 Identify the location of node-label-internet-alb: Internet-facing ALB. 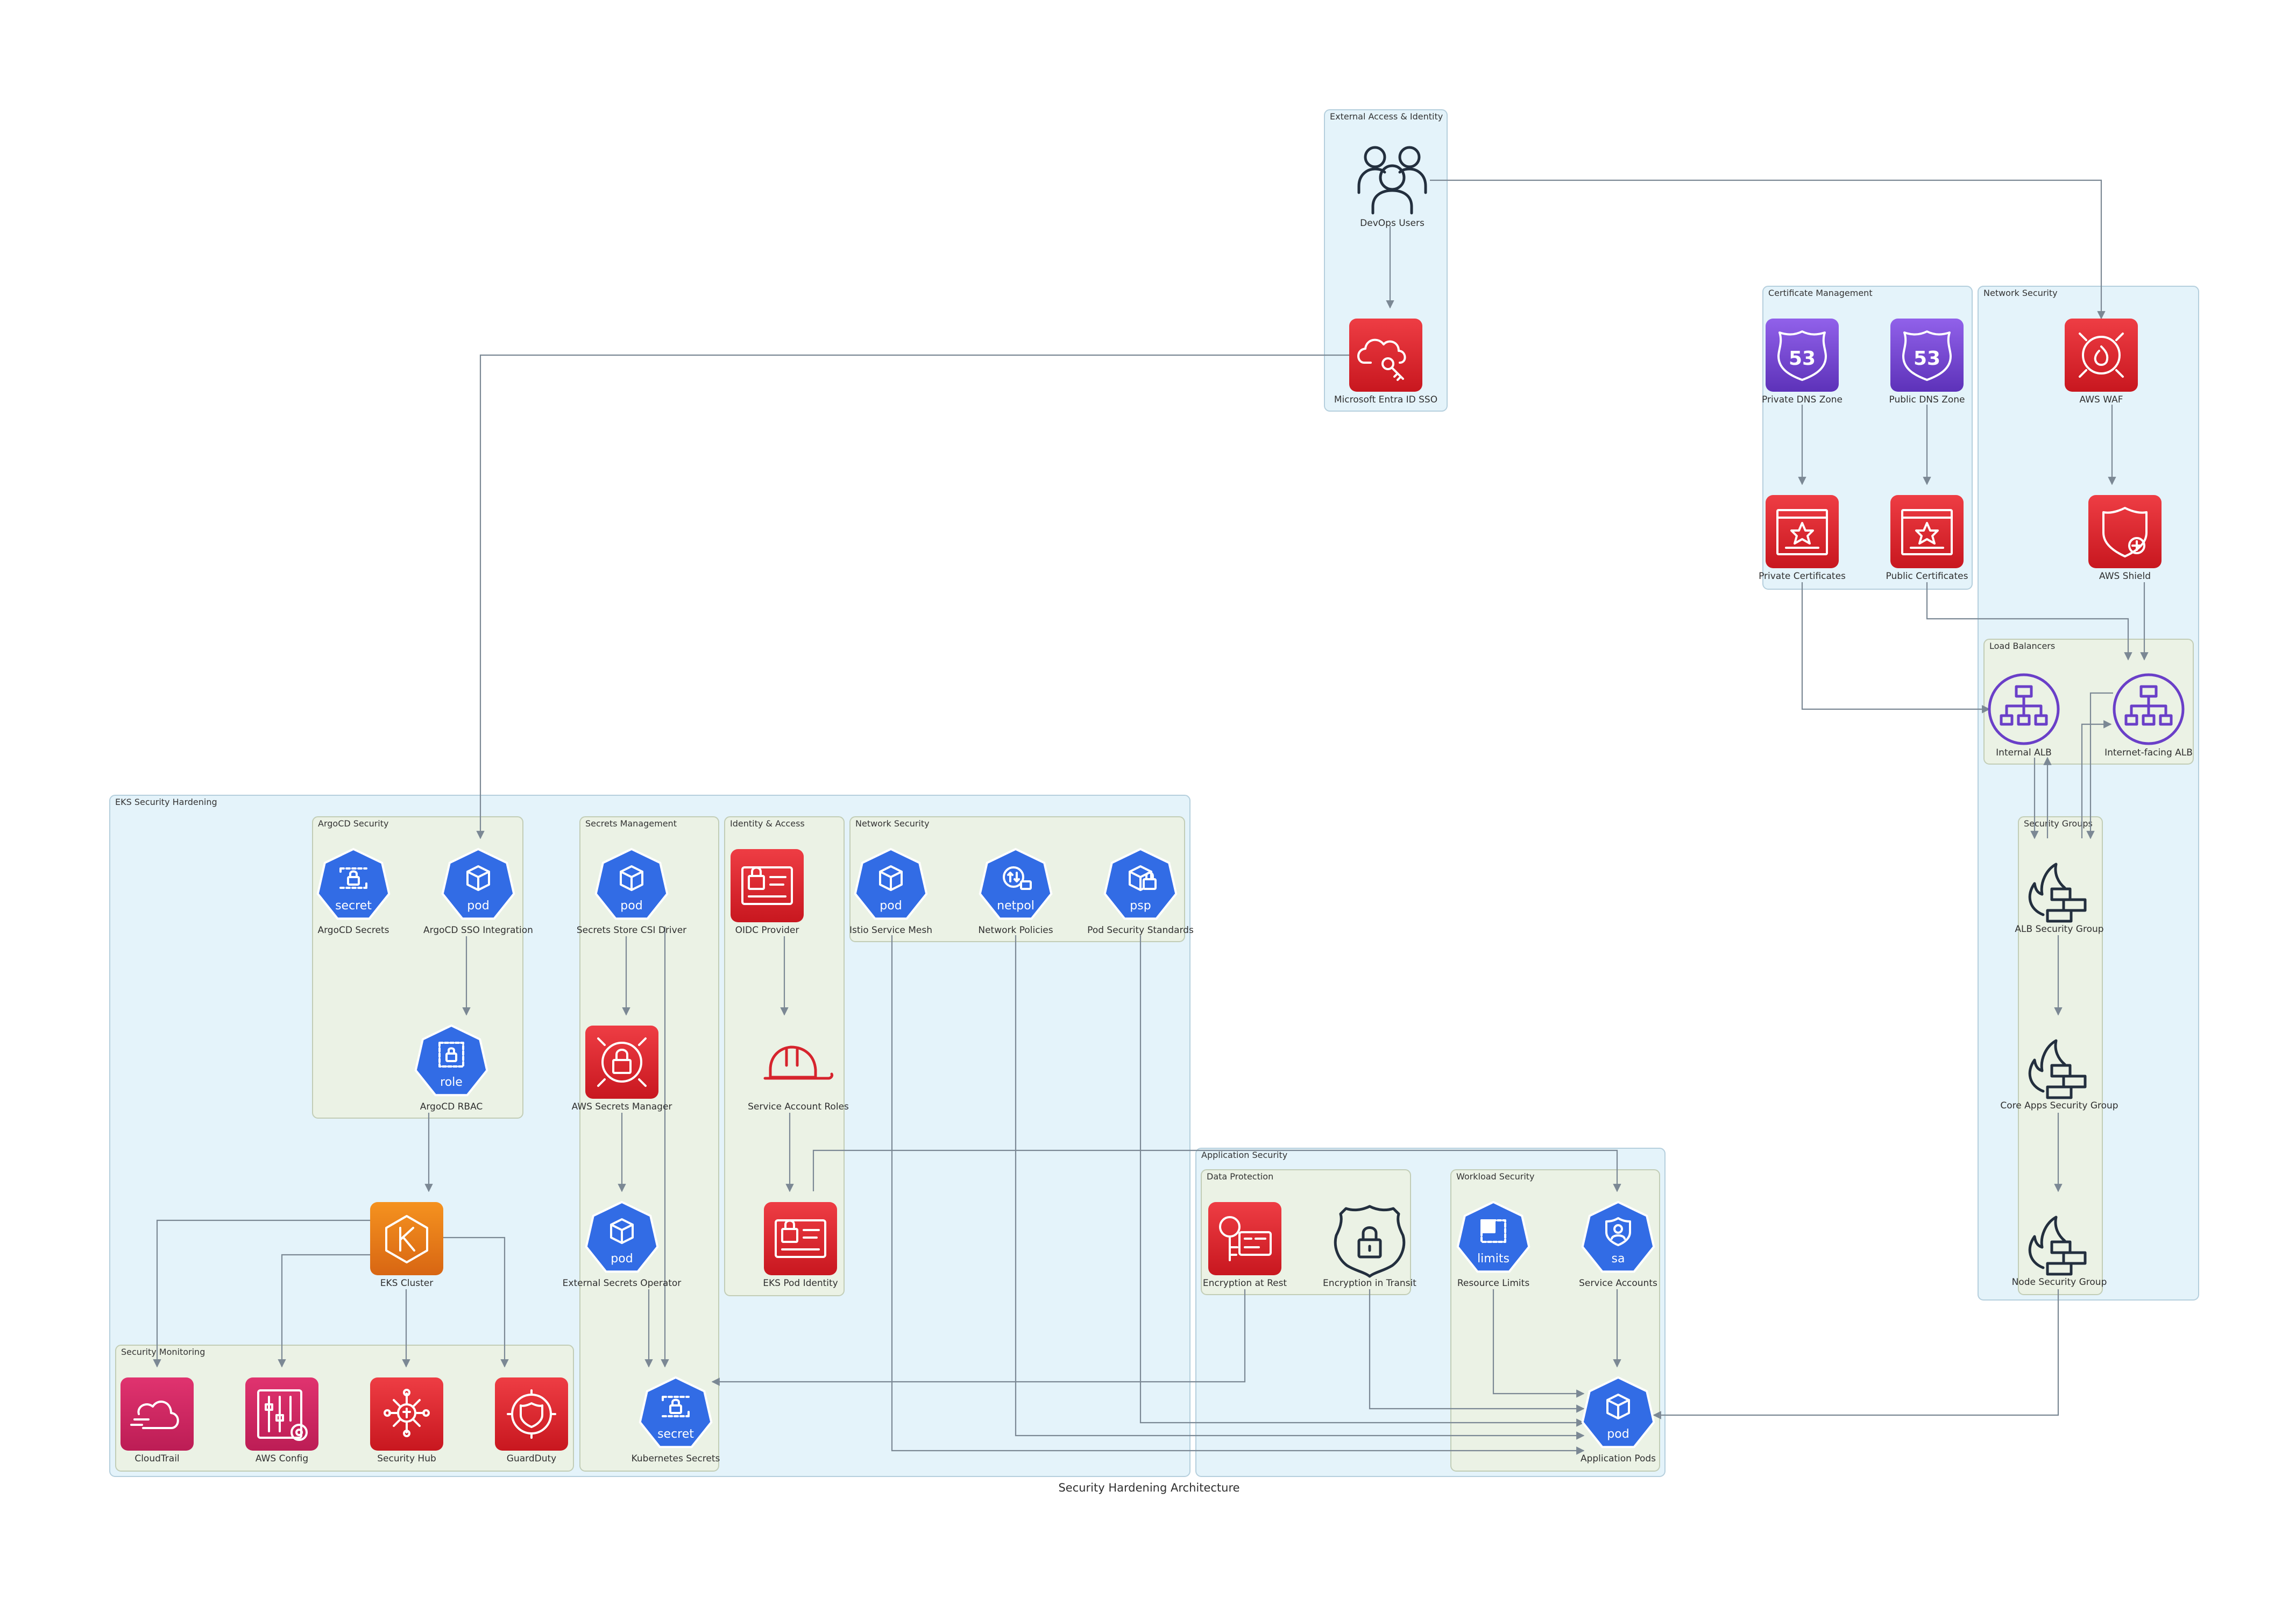
(2148, 753).